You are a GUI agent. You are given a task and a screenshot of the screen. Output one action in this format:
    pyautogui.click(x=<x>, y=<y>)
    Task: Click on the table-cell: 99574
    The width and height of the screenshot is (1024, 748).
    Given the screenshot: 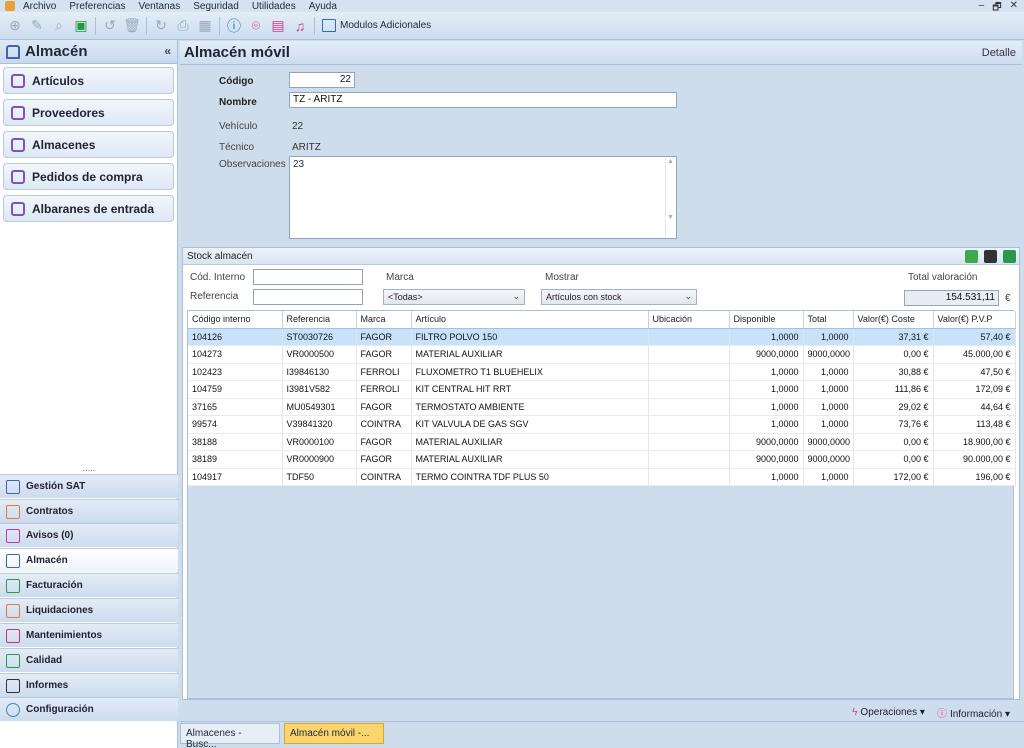 What is the action you would take?
    pyautogui.click(x=235, y=424)
    